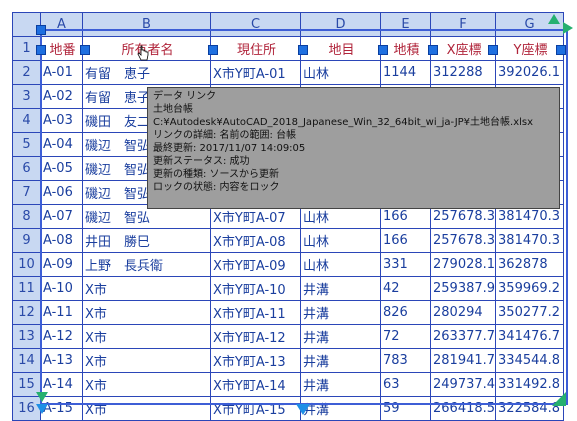 This screenshot has height=421, width=577. I want to click on table-cell: 334544.8, so click(530, 360).